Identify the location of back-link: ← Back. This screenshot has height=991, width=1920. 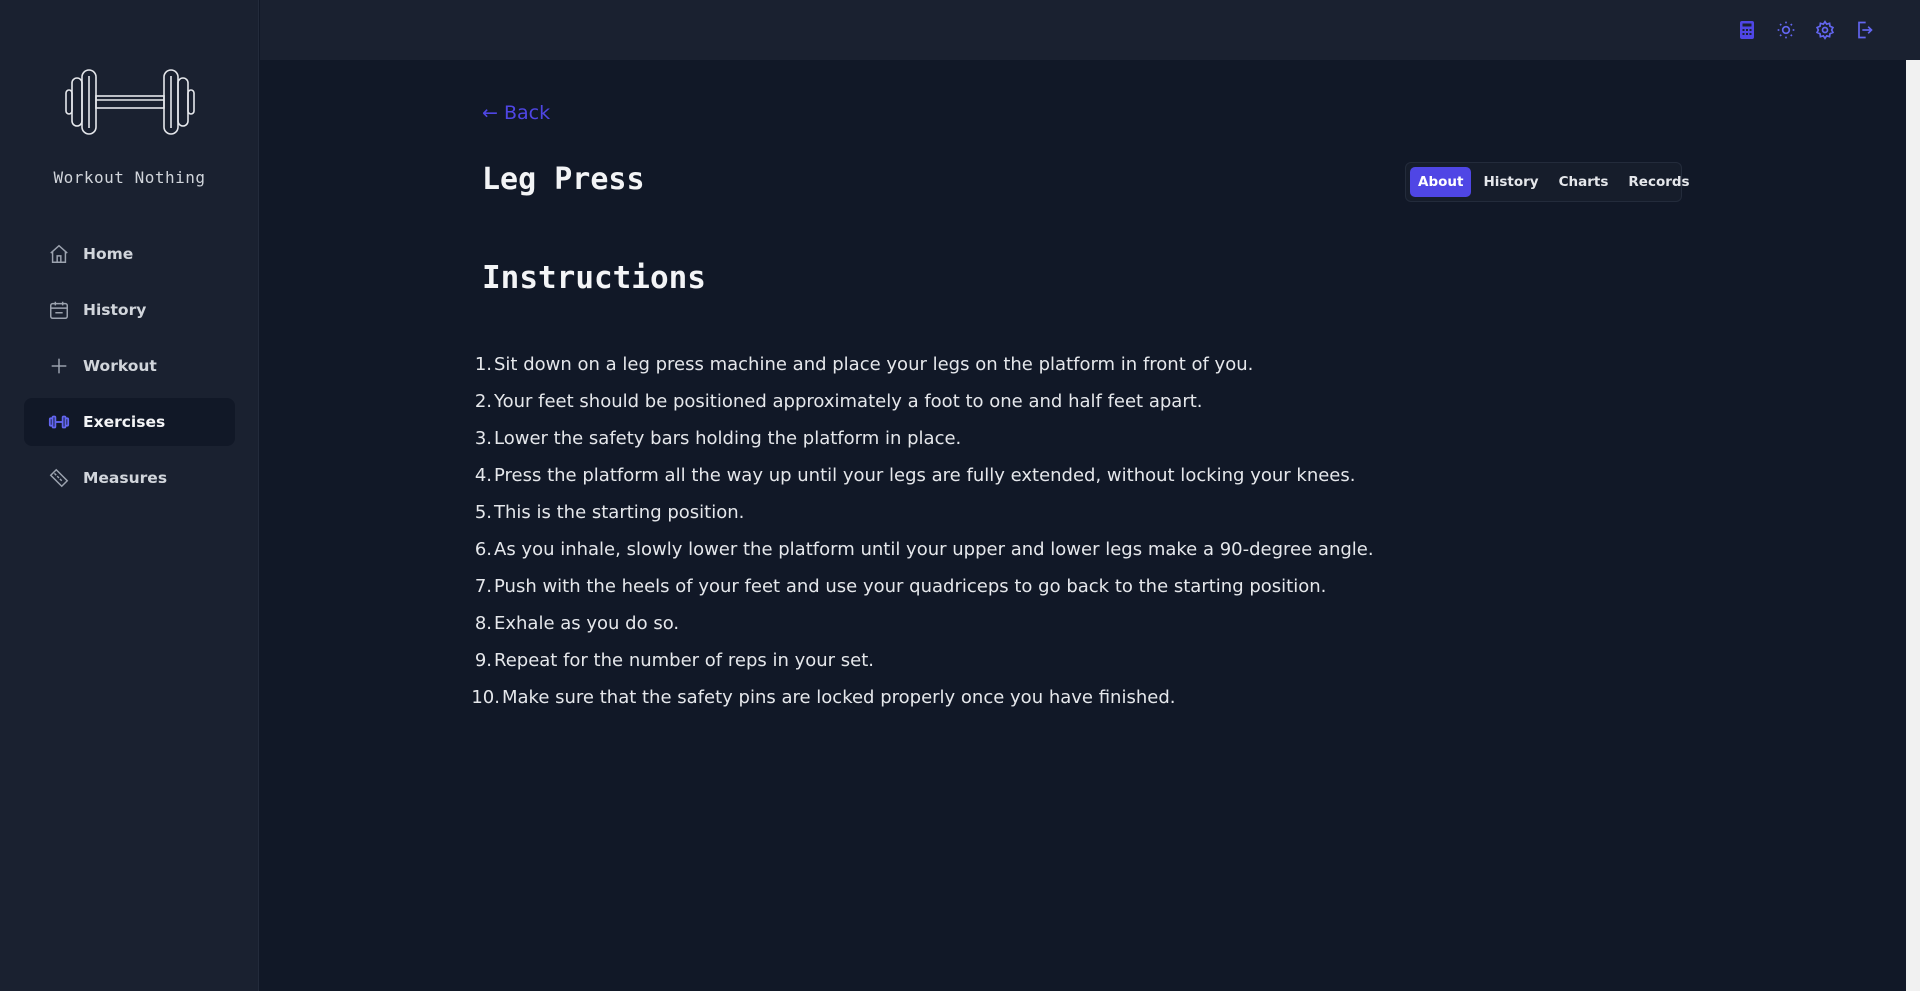
(516, 113).